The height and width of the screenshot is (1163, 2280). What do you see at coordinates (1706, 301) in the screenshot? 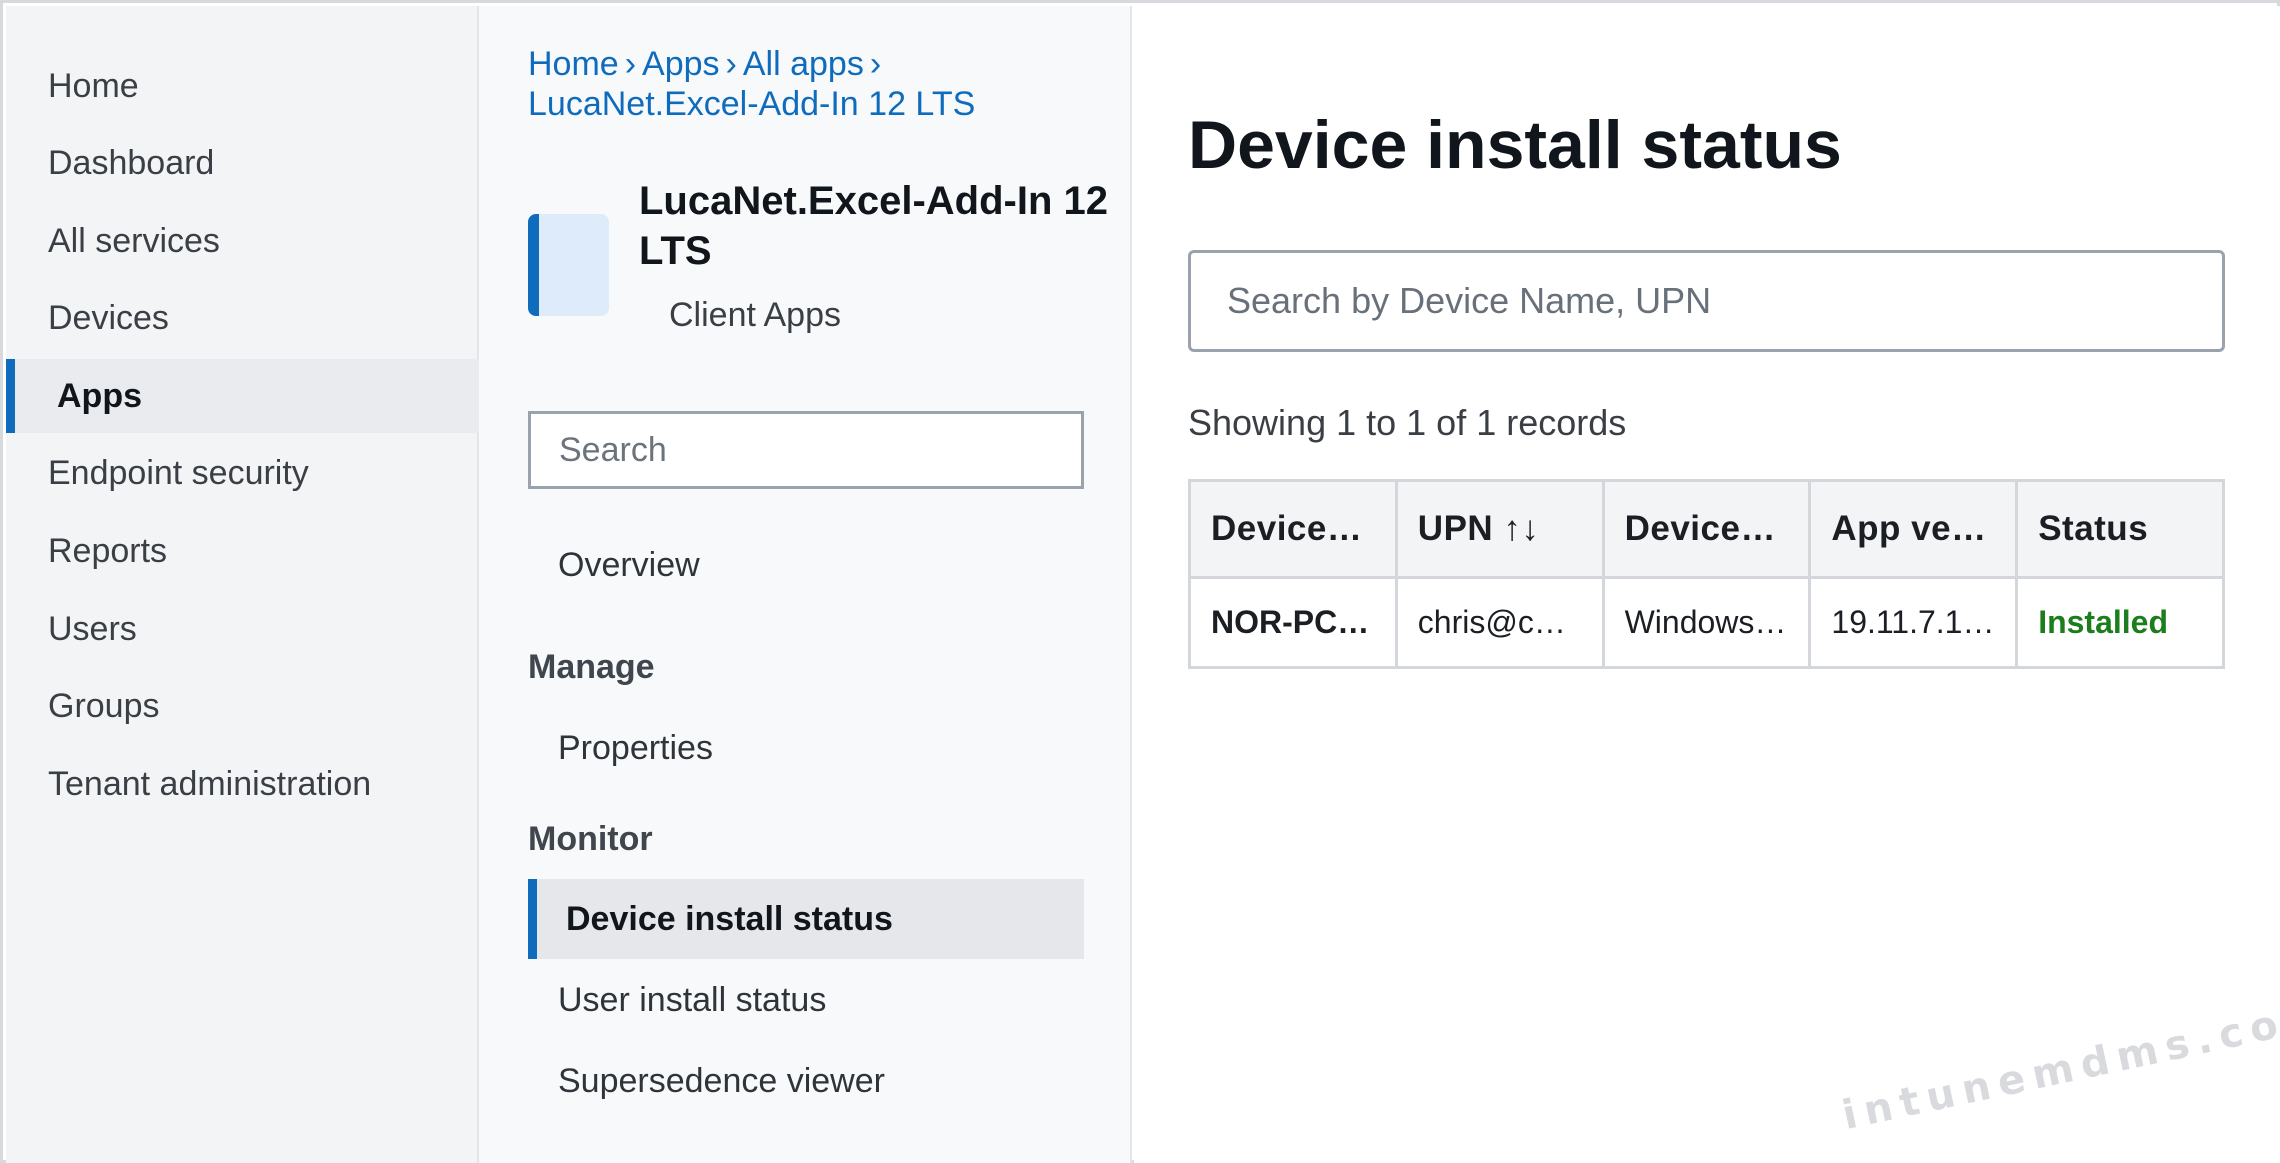
I see `device-search-input` at bounding box center [1706, 301].